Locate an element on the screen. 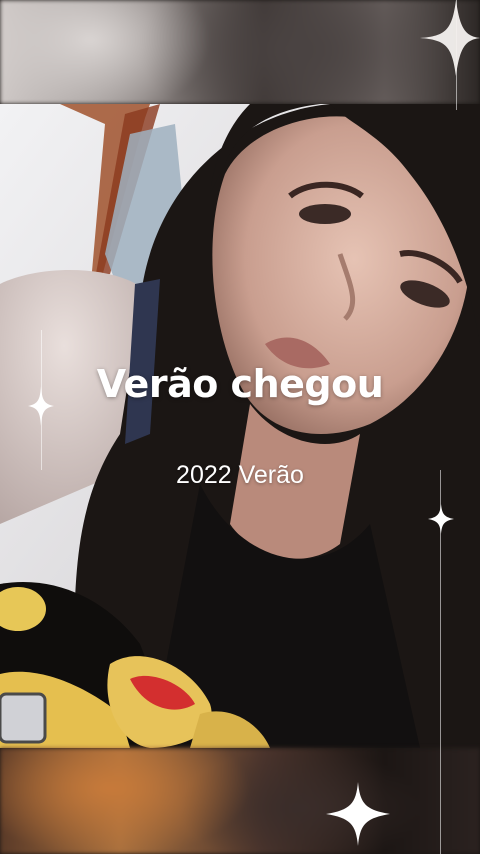 The image size is (480, 854). blurred-bottom-band is located at coordinates (240, 801).